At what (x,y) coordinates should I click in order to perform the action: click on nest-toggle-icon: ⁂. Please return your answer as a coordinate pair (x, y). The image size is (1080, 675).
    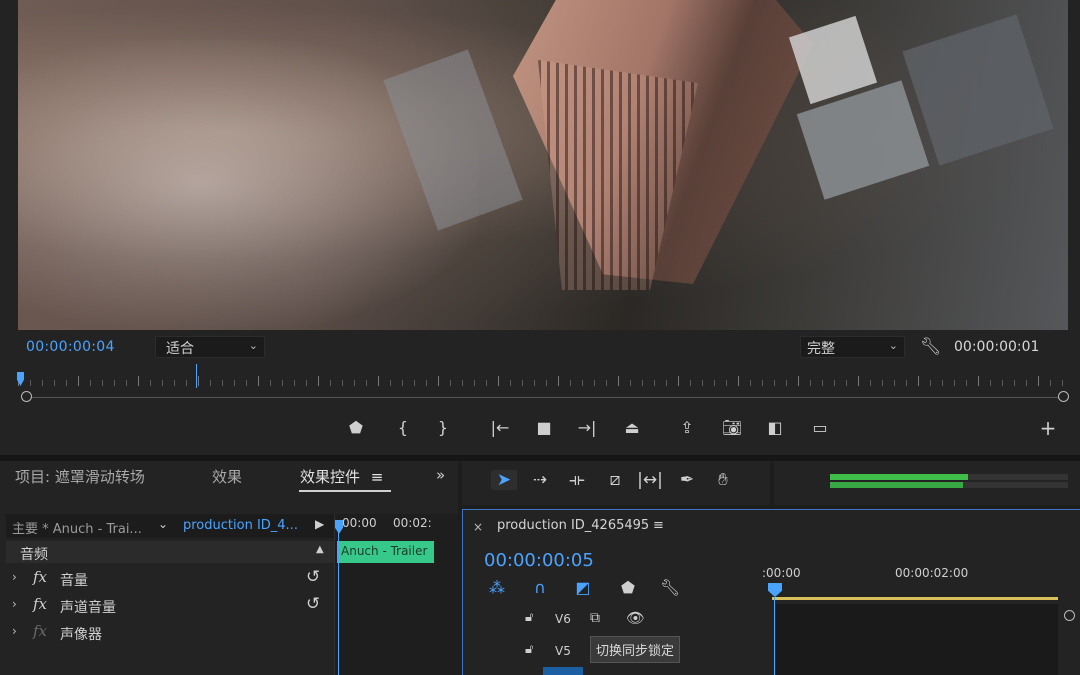
    Looking at the image, I should click on (497, 587).